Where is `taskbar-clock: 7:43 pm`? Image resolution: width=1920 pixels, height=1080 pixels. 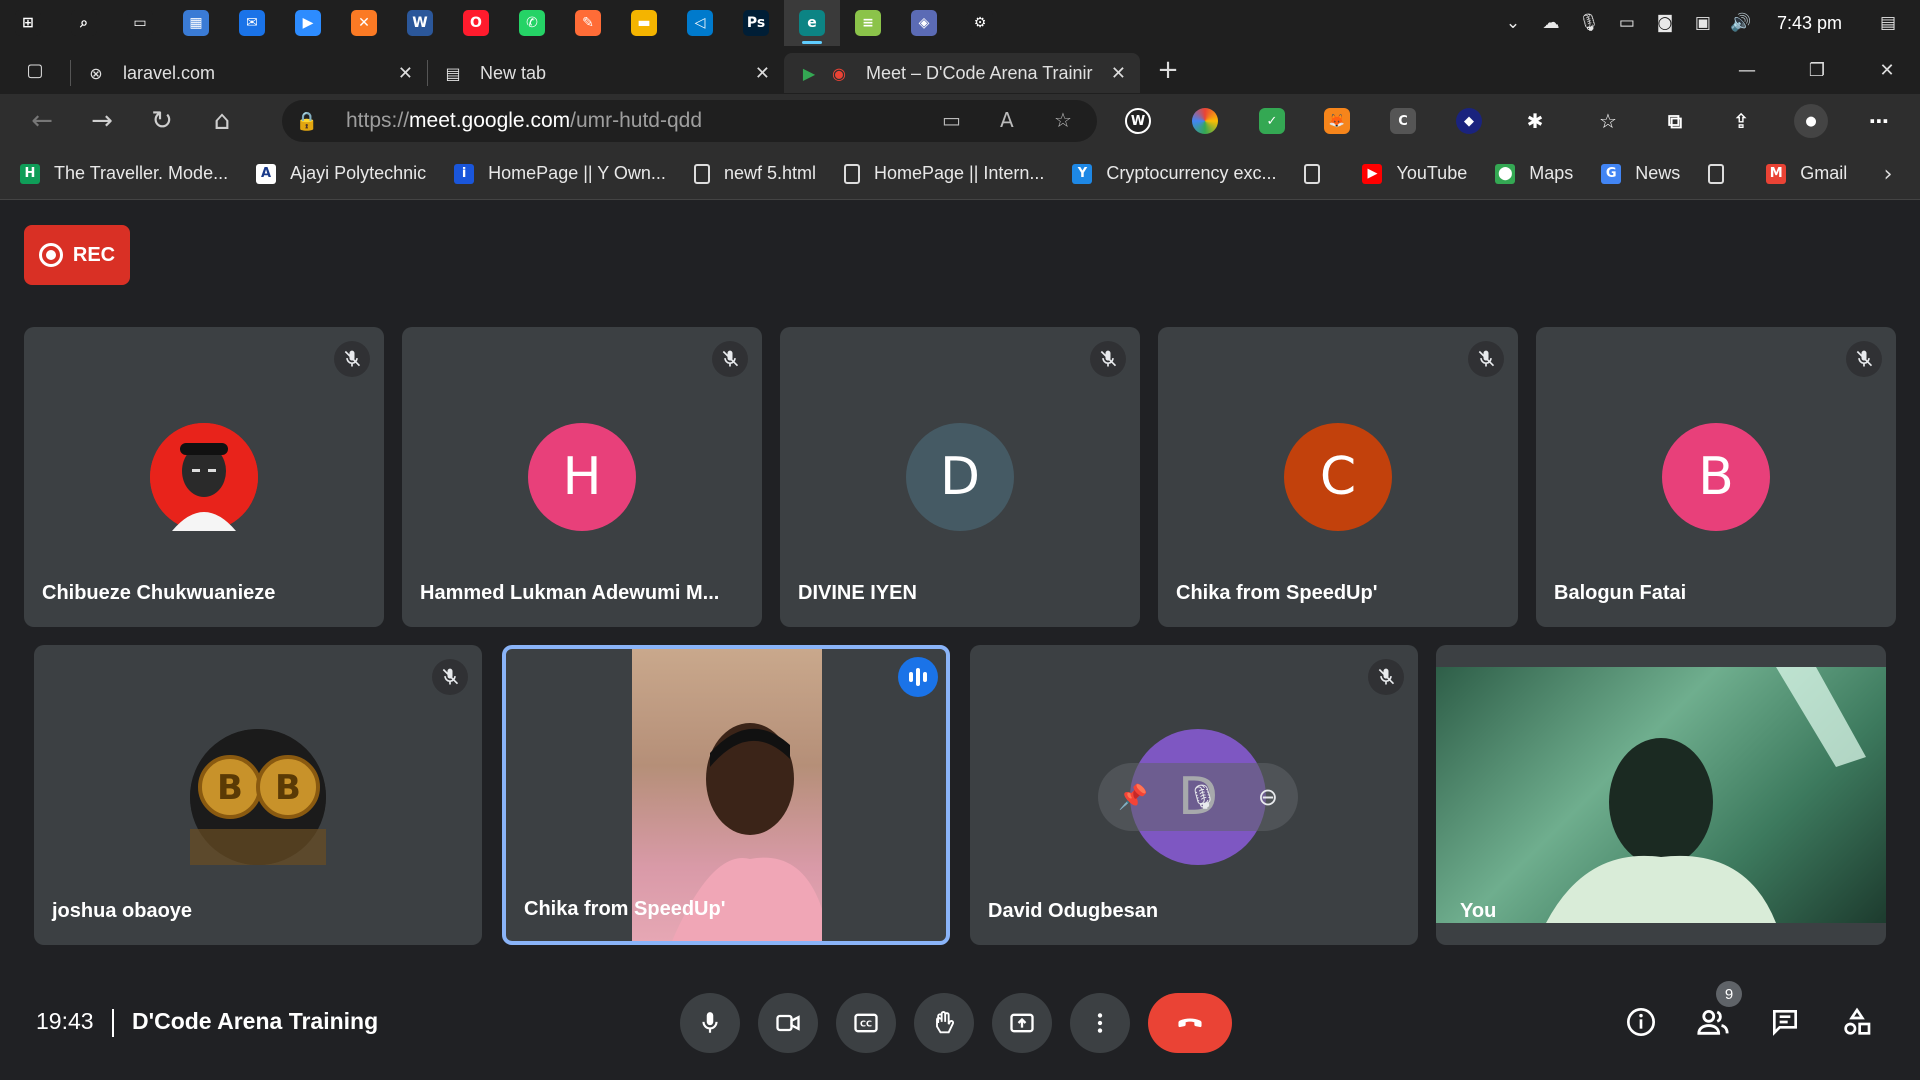 taskbar-clock: 7:43 pm is located at coordinates (1809, 23).